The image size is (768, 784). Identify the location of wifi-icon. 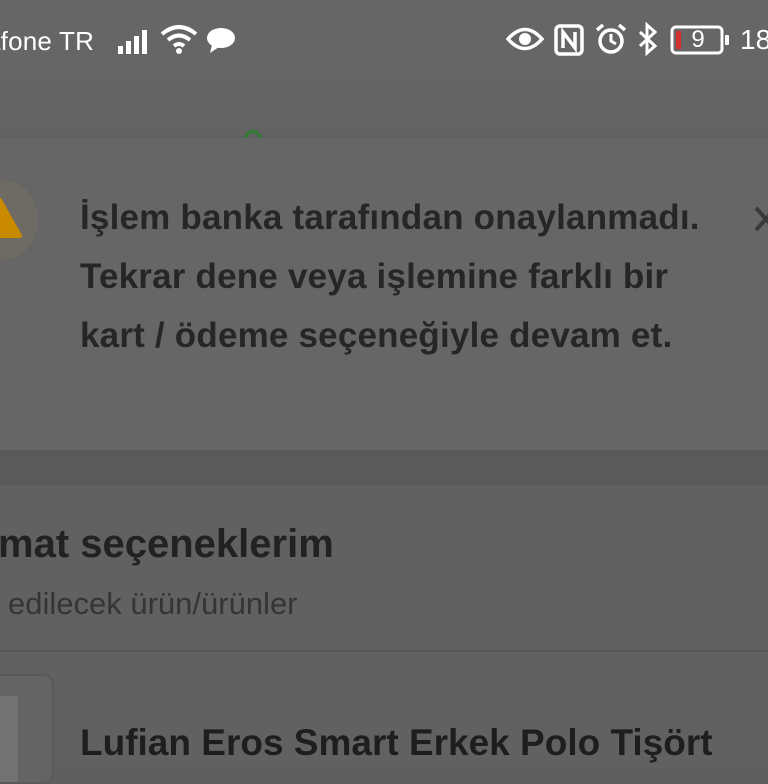
(179, 39).